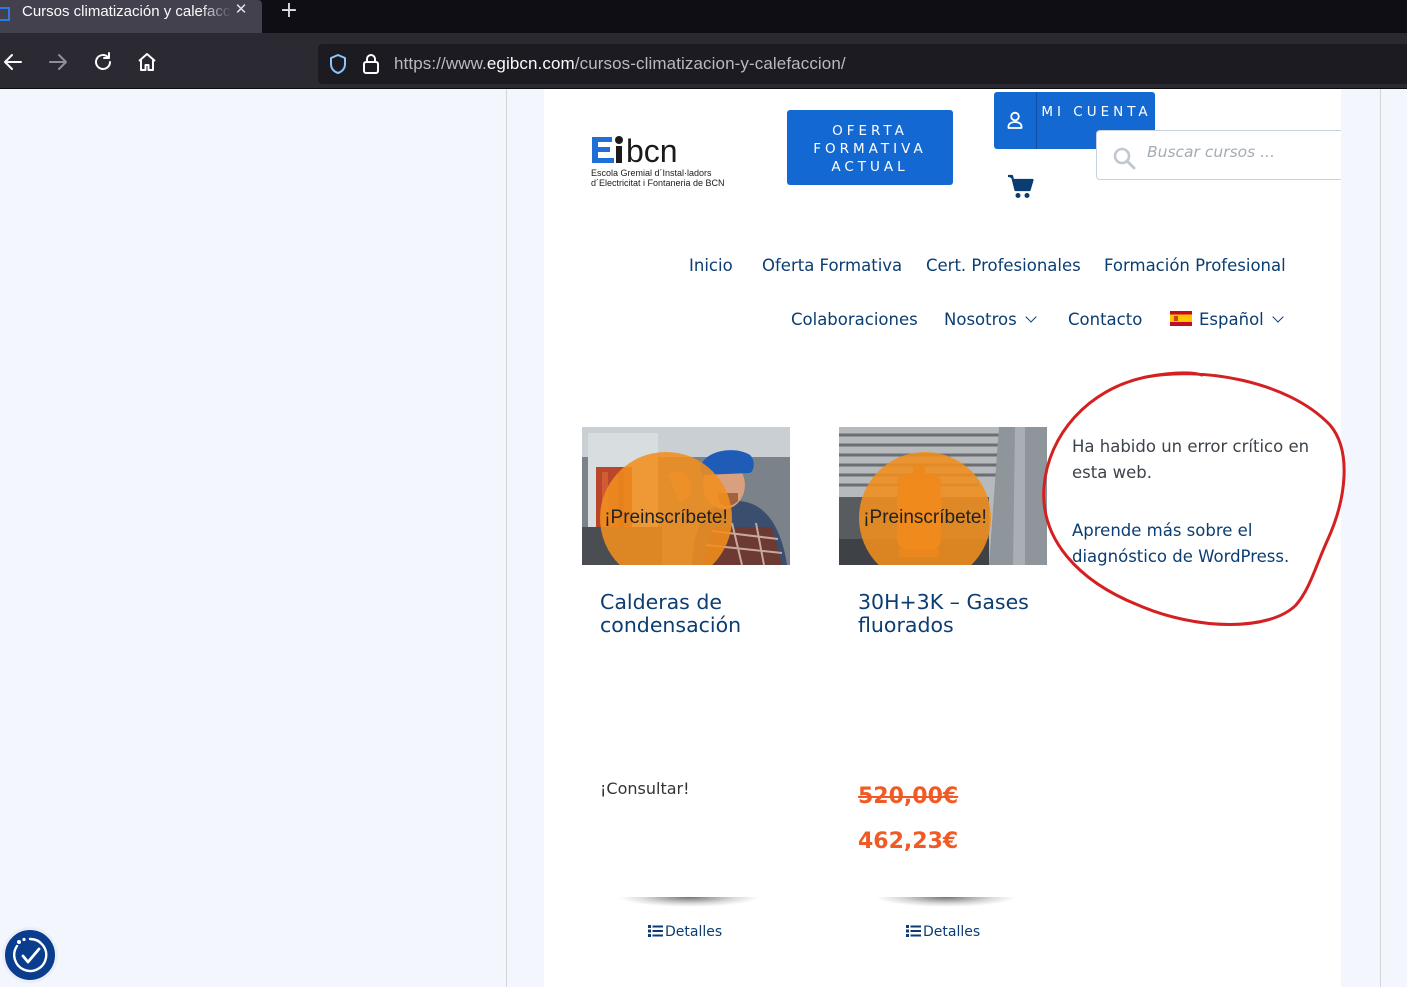 The image size is (1407, 987). Describe the element at coordinates (695, 614) in the screenshot. I see `product-title: Calderas de condensación` at that location.